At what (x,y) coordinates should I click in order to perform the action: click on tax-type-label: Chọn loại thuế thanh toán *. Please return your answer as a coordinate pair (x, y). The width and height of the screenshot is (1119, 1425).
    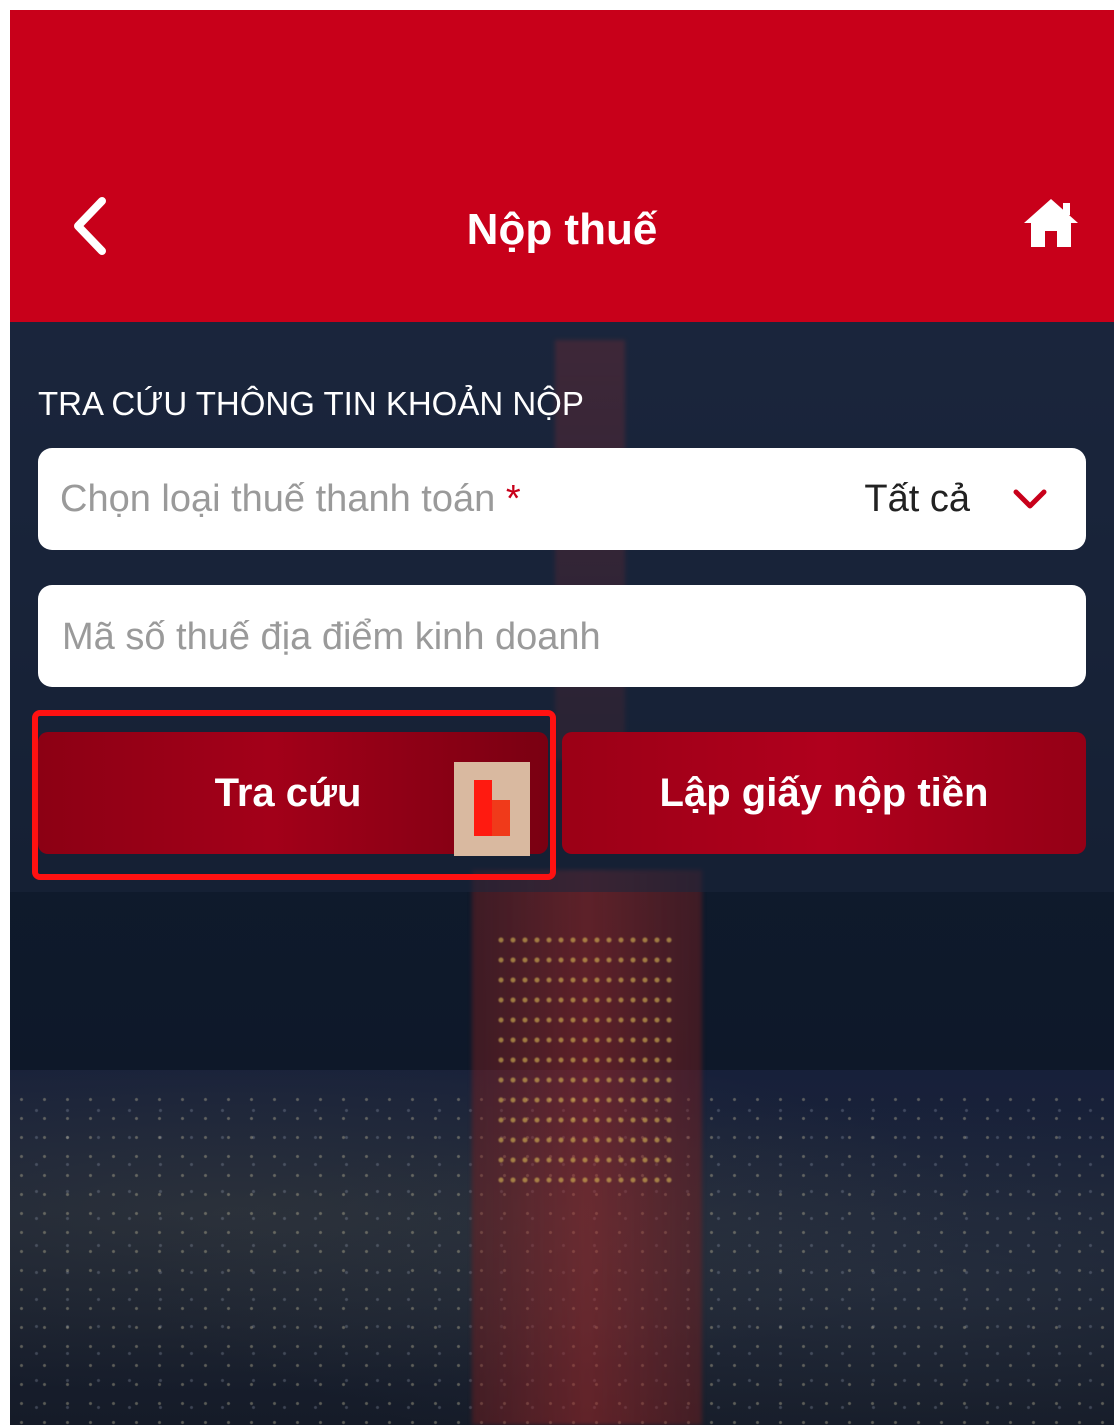
    Looking at the image, I should click on (290, 499).